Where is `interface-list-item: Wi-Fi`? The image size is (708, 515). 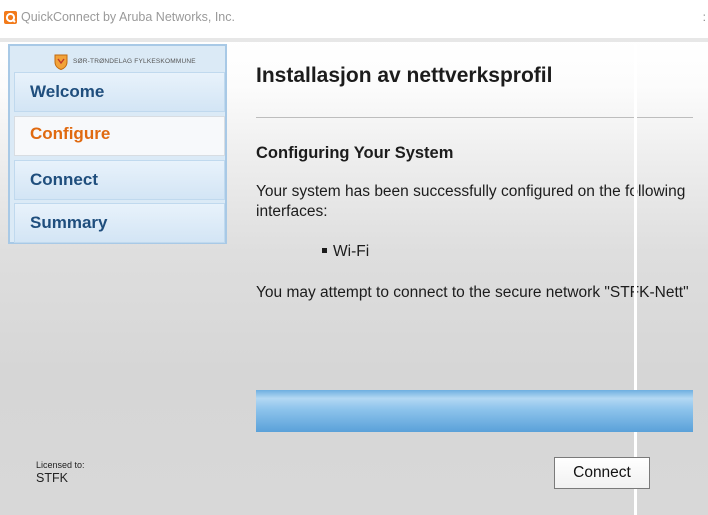
interface-list-item: Wi-Fi is located at coordinates (345, 252).